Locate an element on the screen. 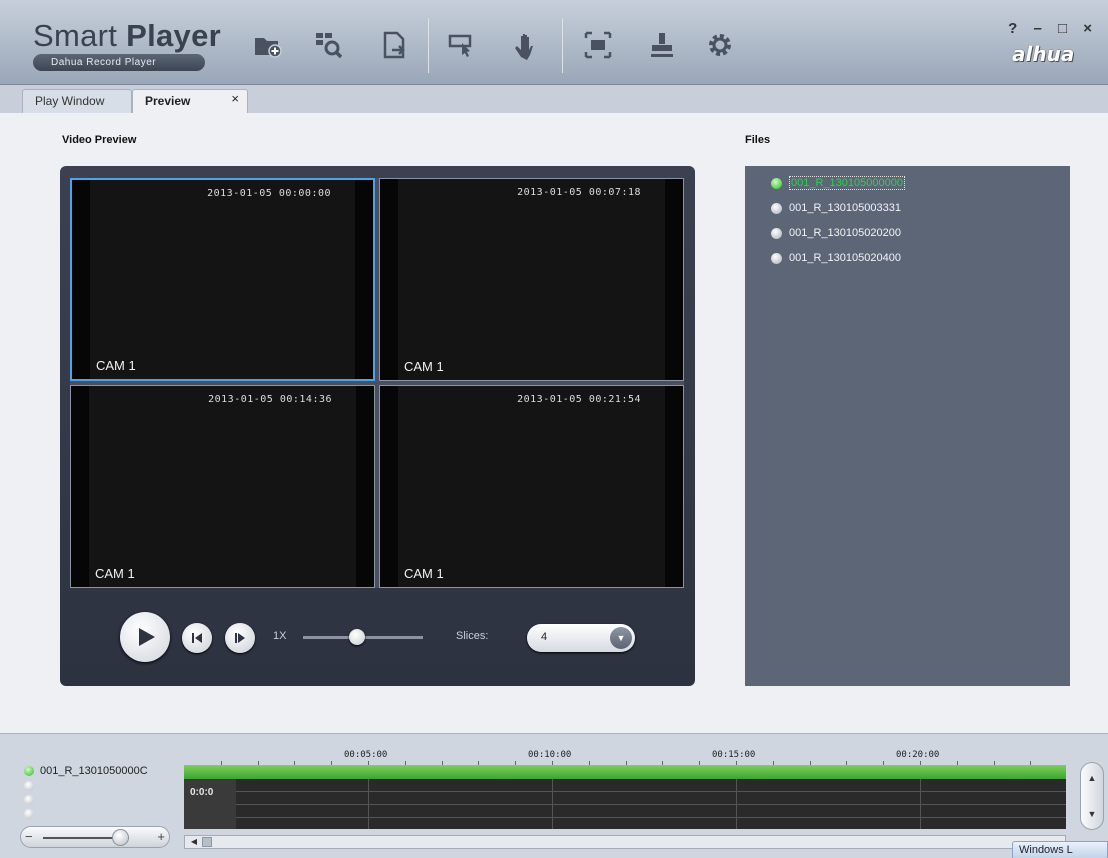  record-bar is located at coordinates (625, 772).